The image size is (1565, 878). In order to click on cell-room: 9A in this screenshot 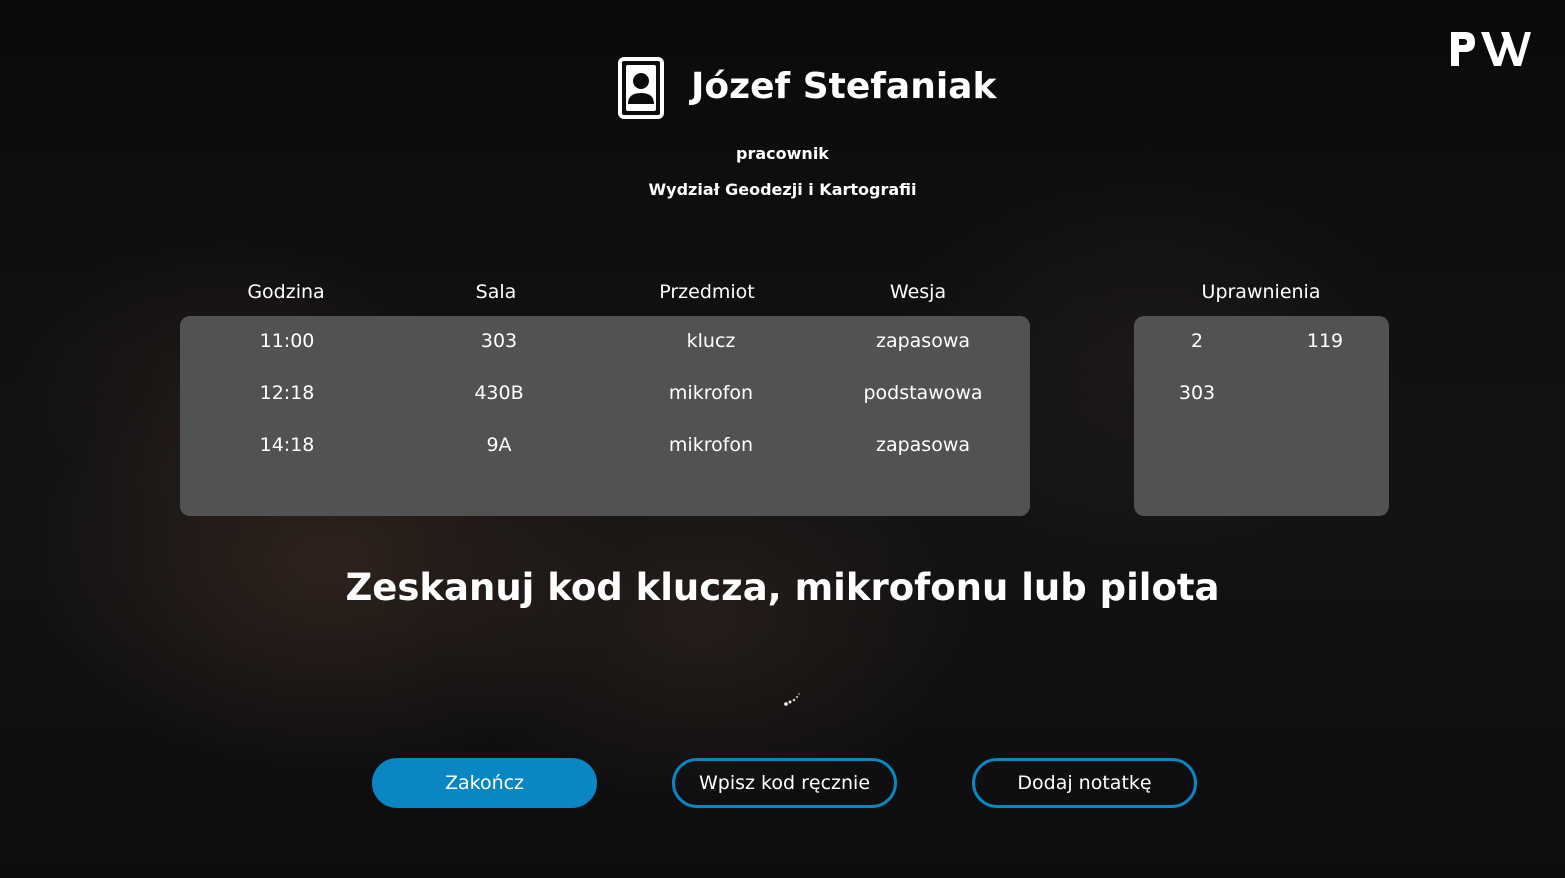, I will do `click(499, 445)`.